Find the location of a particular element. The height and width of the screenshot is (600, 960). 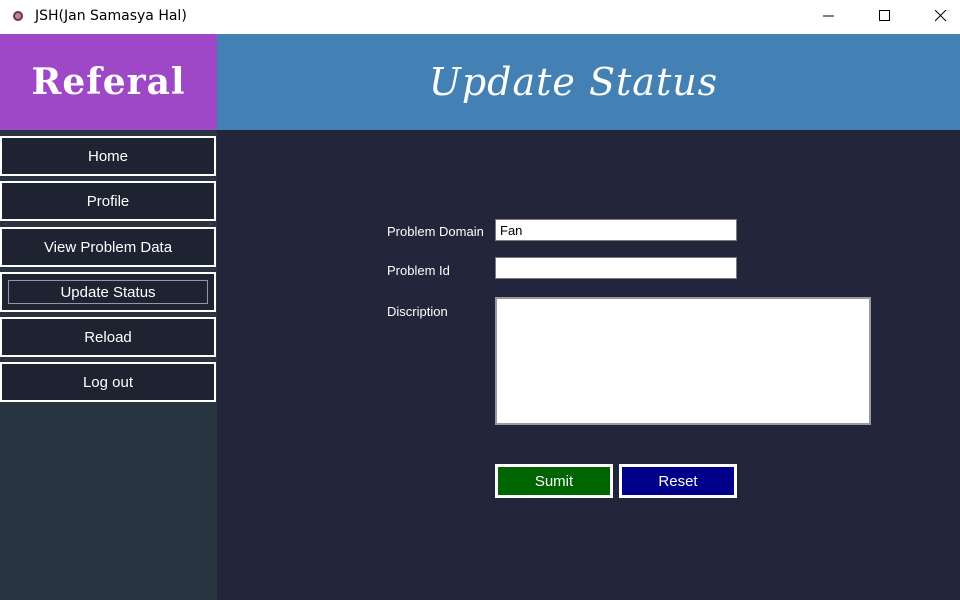

sidebar-item-label: Log out is located at coordinates (108, 382).